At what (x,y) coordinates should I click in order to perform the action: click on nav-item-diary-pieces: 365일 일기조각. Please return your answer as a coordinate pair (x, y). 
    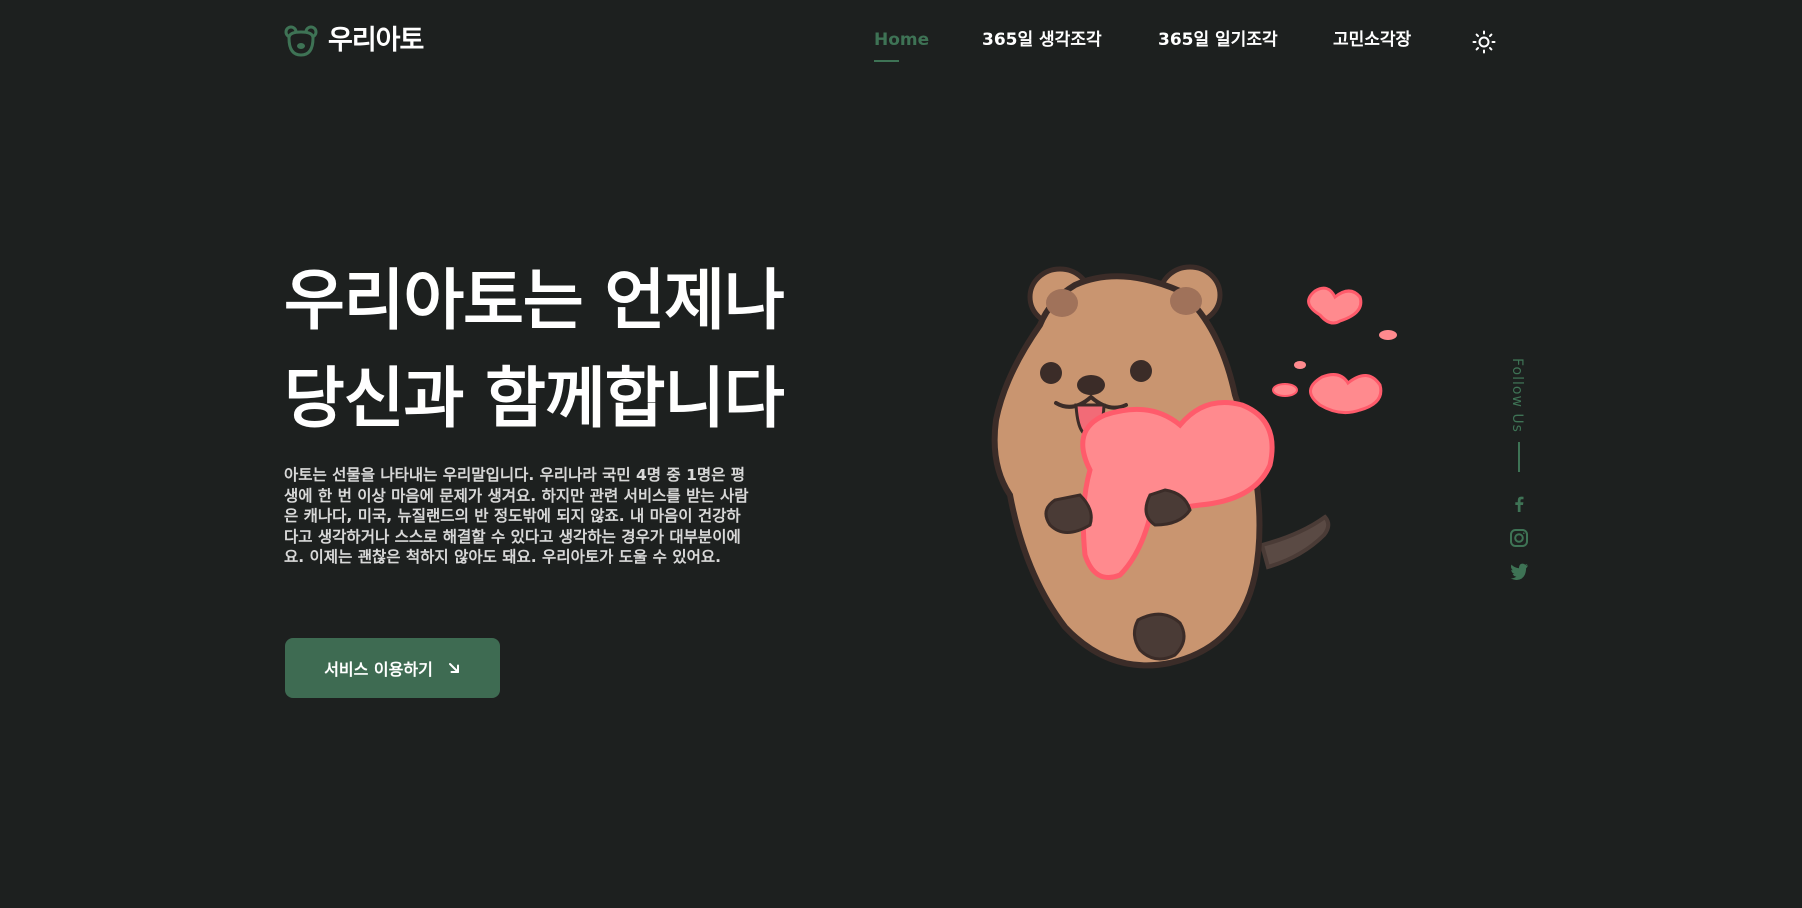
    Looking at the image, I should click on (1218, 40).